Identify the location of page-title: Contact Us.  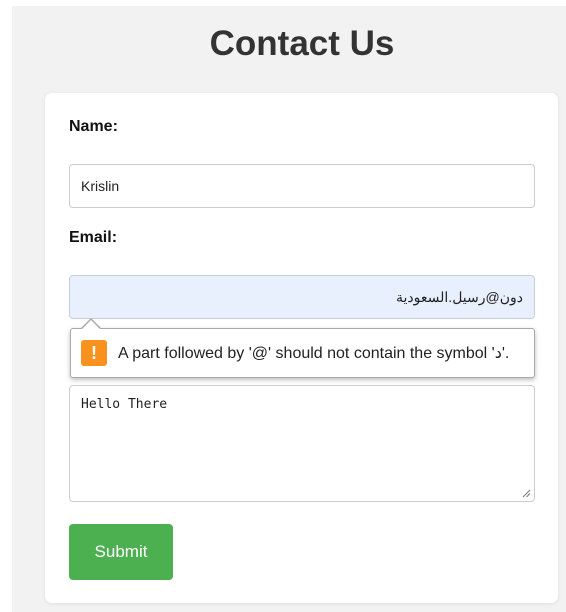
(302, 43).